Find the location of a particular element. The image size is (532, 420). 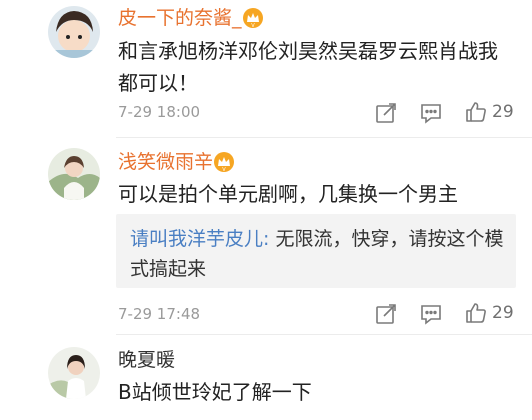

username: 皮一下的奈酱_ is located at coordinates (180, 18).